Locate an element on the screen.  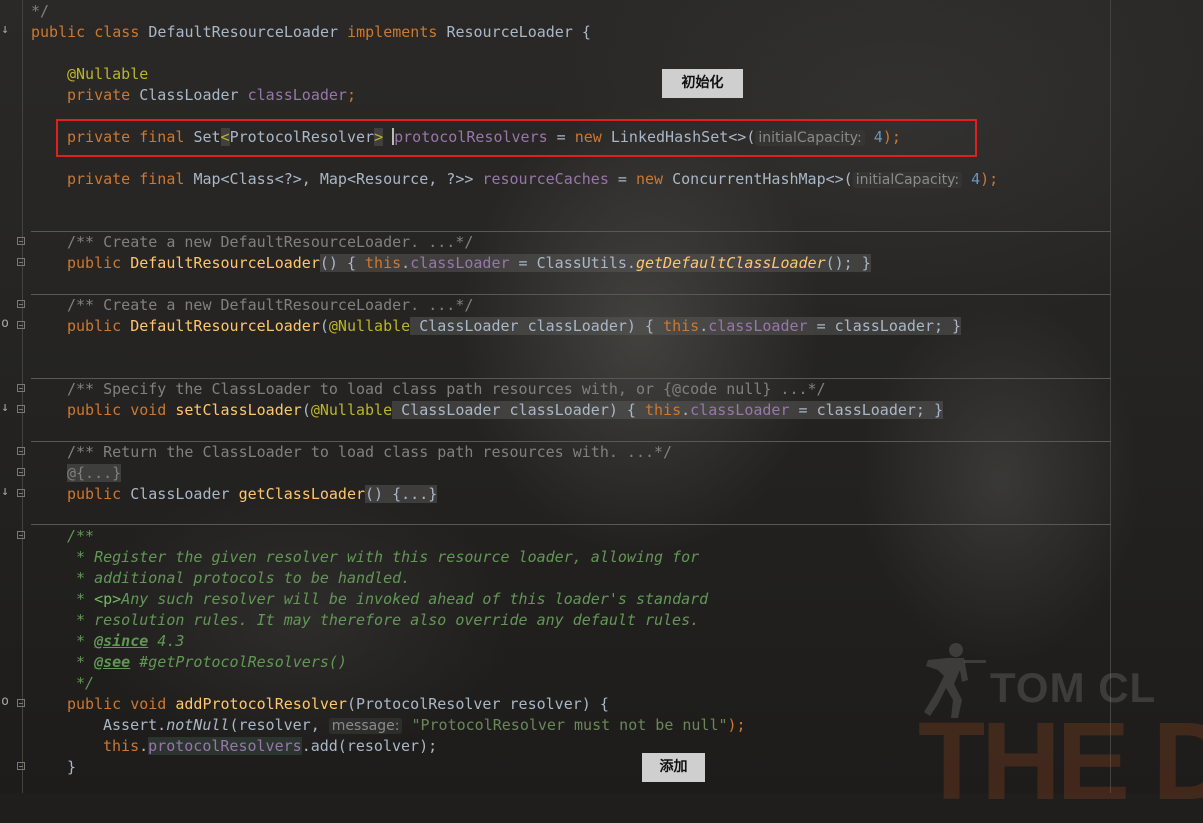
doc-comment: /** is located at coordinates (81, 536).